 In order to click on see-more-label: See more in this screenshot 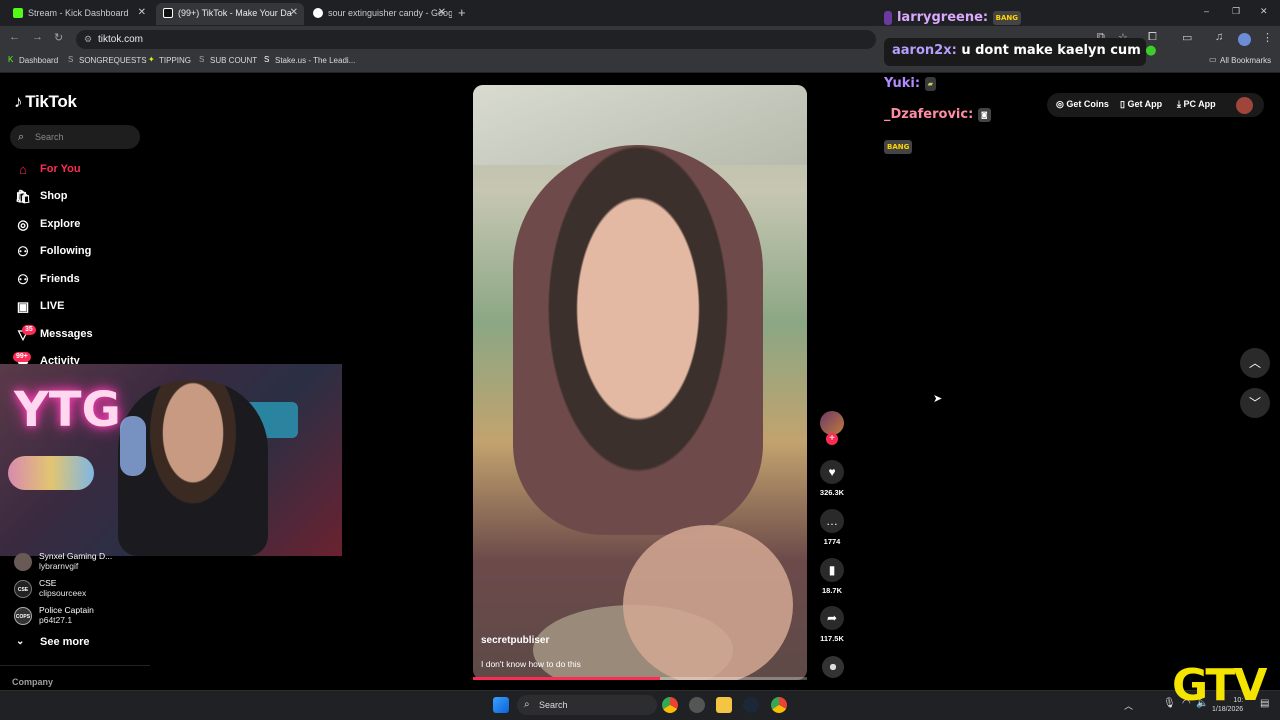, I will do `click(65, 642)`.